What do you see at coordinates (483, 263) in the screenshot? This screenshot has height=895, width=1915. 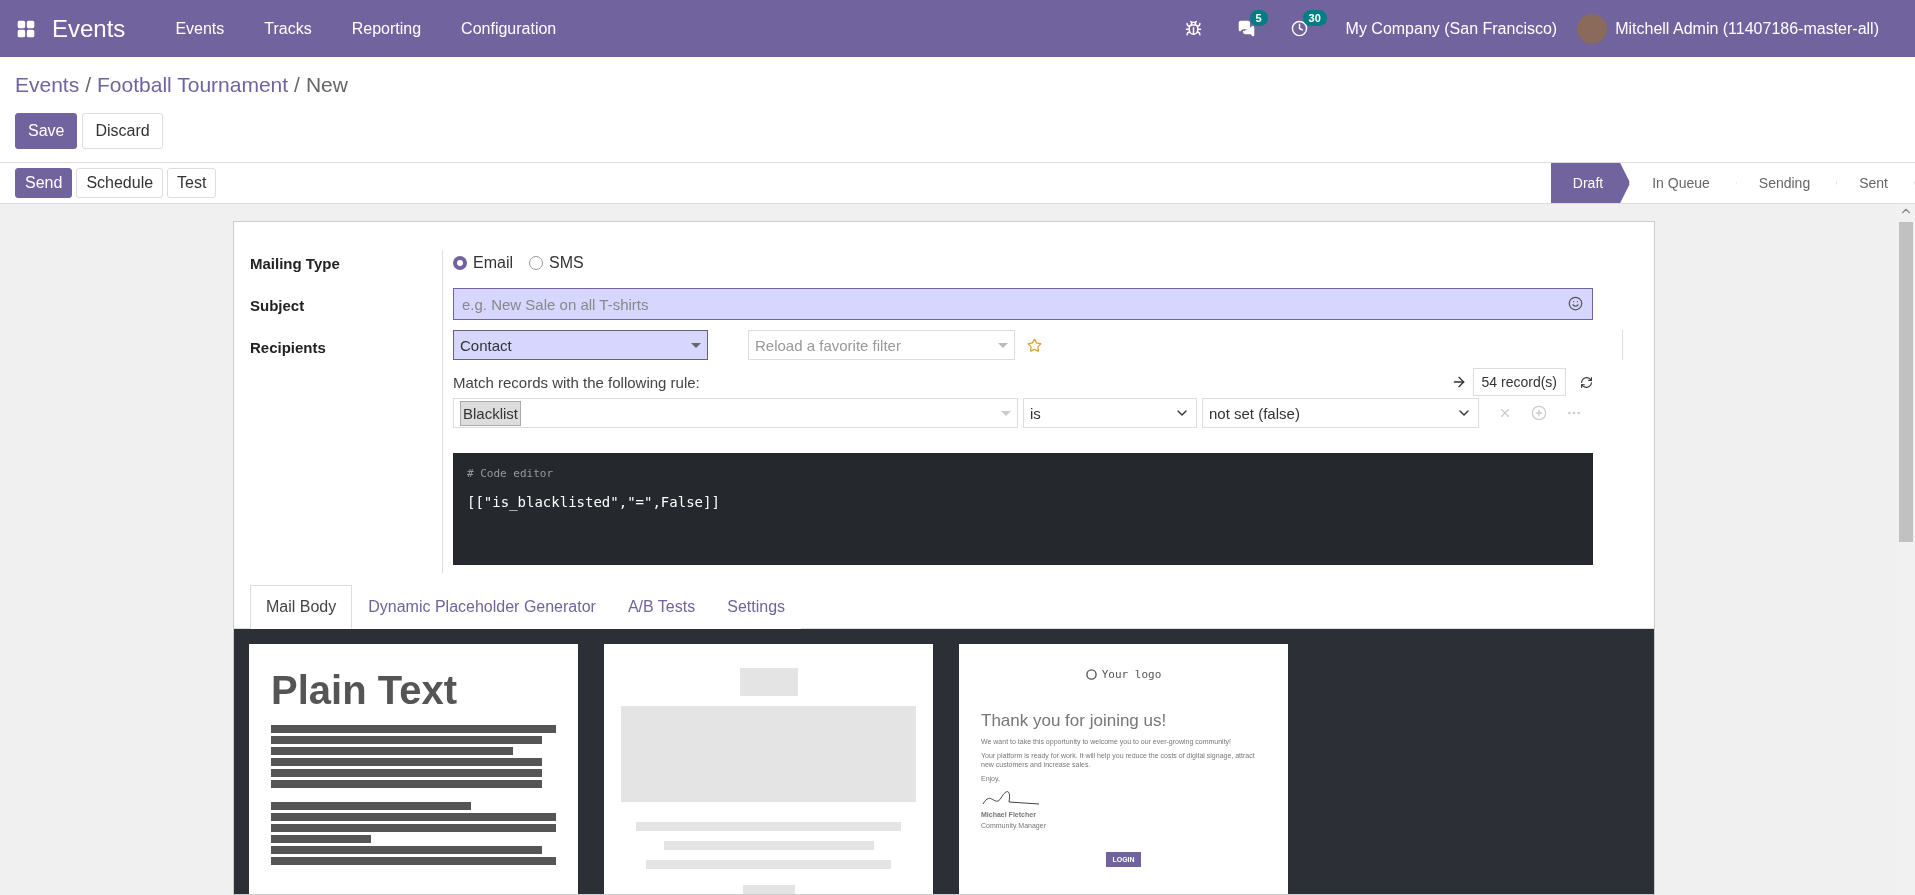 I see `radio-option: Email` at bounding box center [483, 263].